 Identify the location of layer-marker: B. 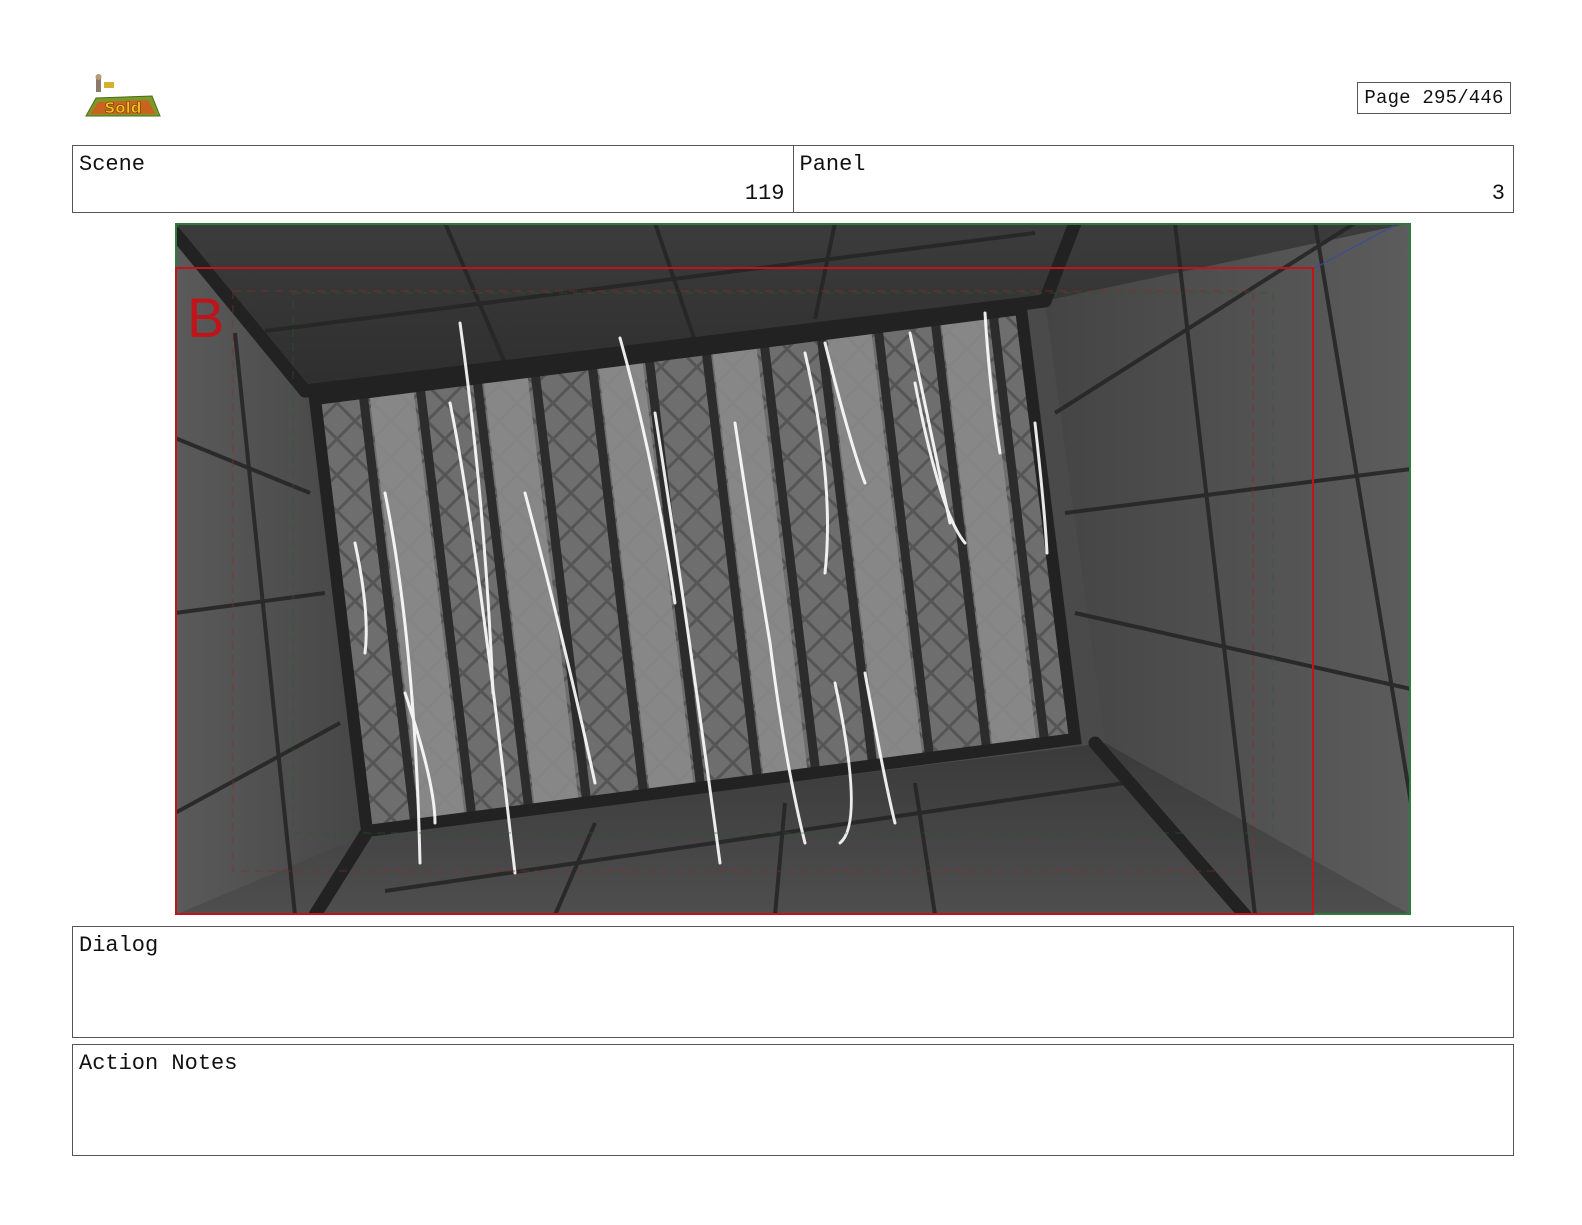
(205, 317).